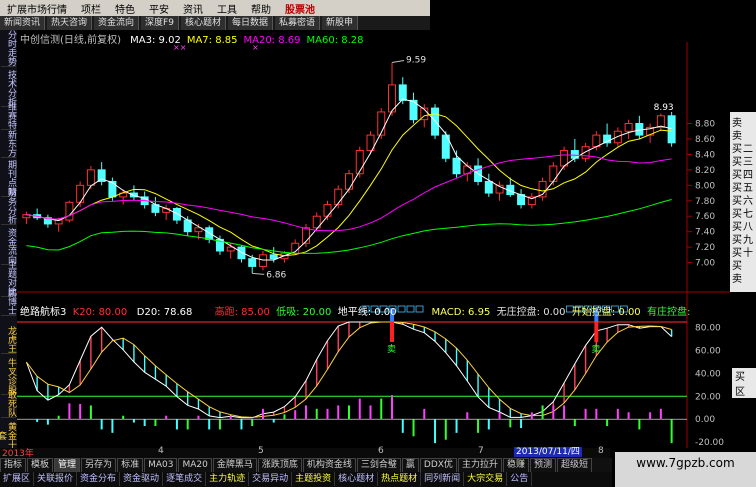 The width and height of the screenshot is (756, 487). I want to click on menu-item-1: 项栏, so click(91, 8).